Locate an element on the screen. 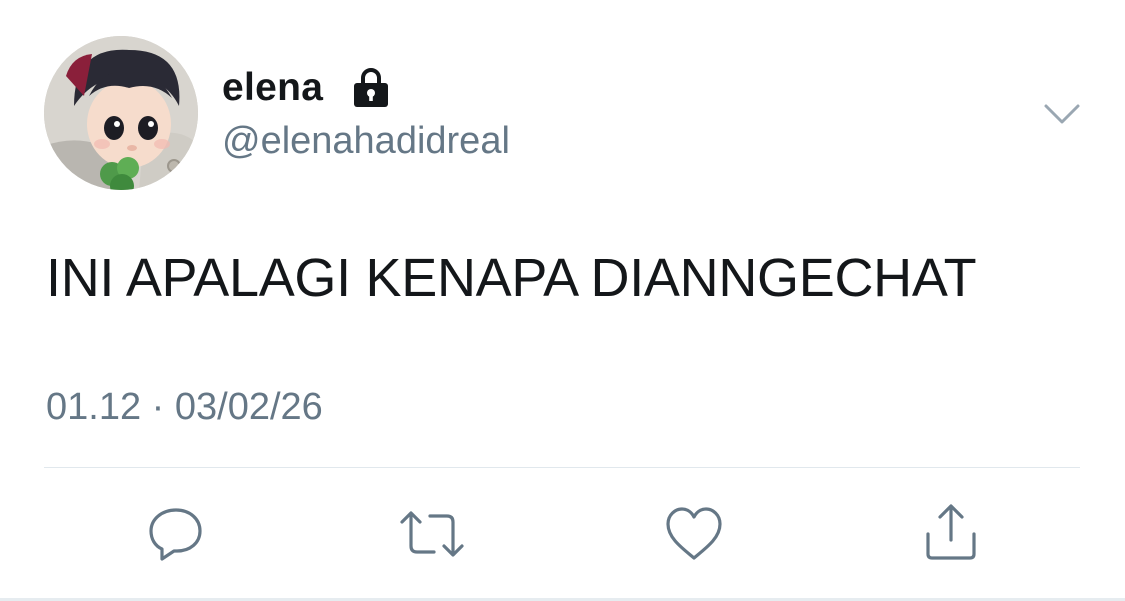  like-button is located at coordinates (694, 534).